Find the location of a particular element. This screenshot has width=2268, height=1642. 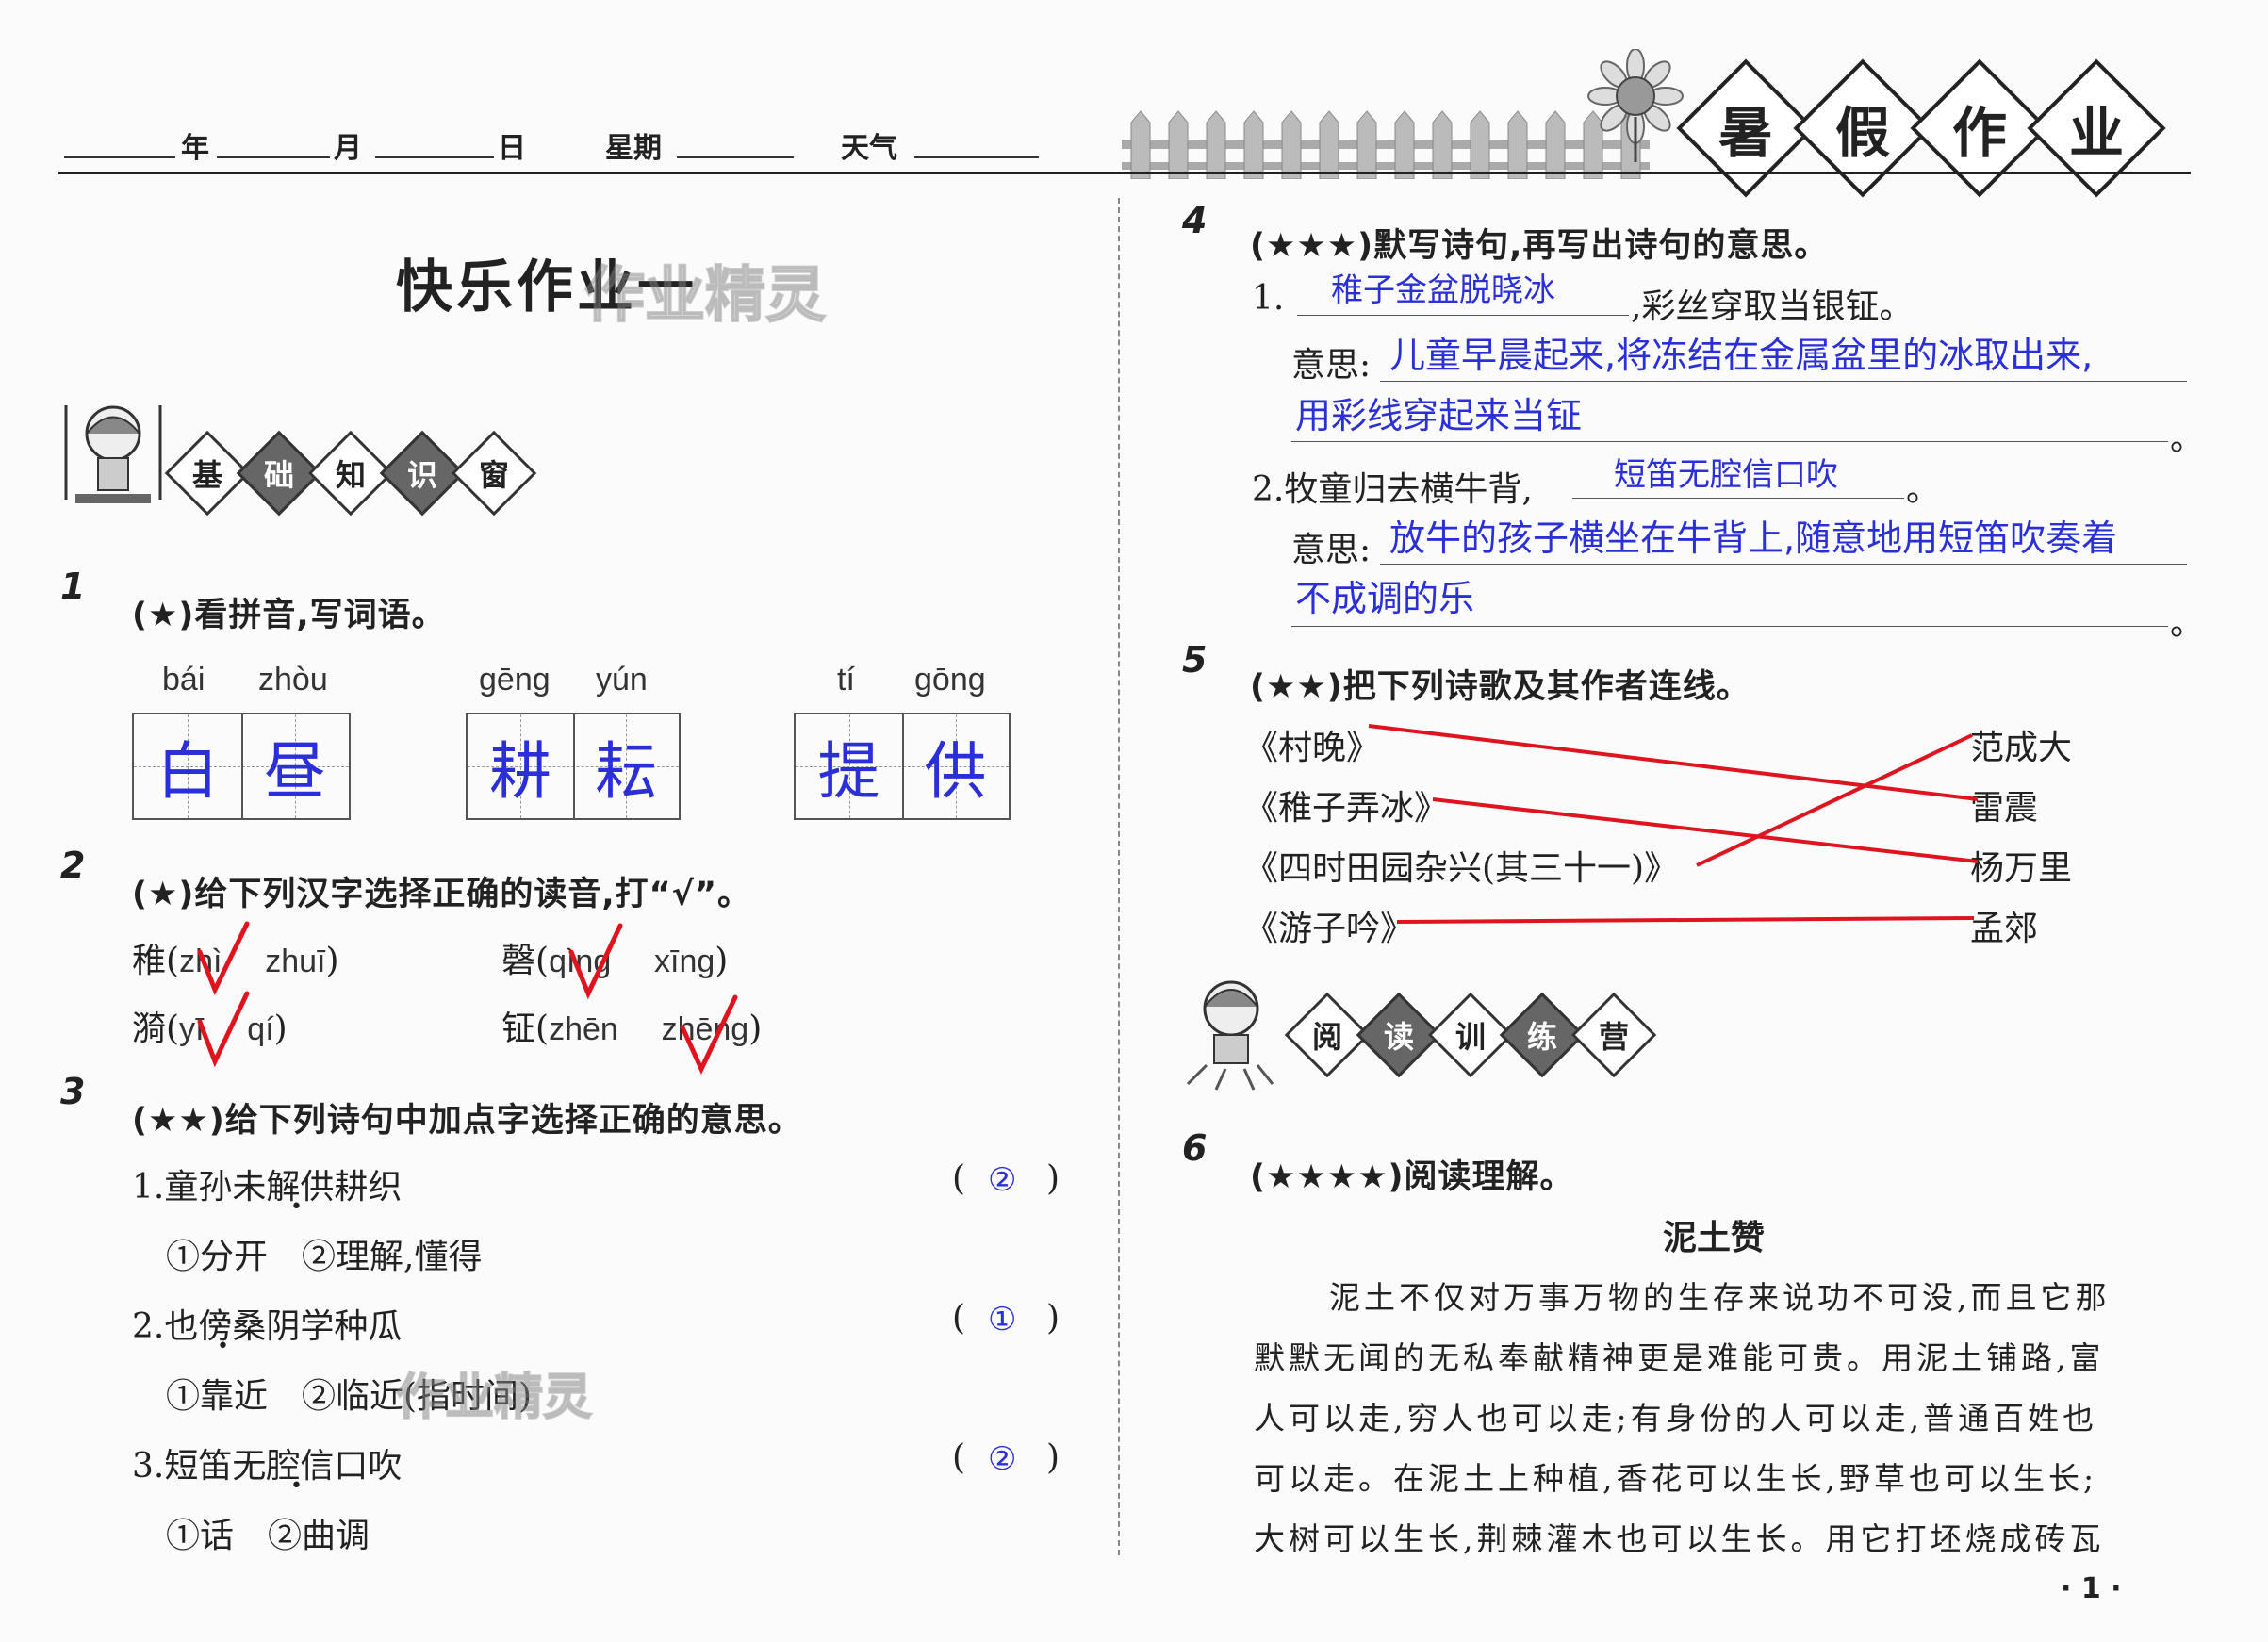

pinyin: bái is located at coordinates (183, 680).